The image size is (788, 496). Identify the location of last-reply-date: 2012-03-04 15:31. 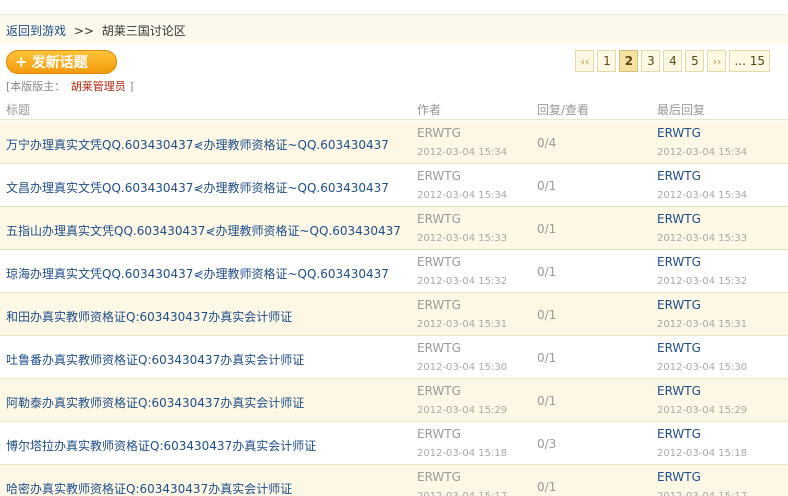
(702, 324).